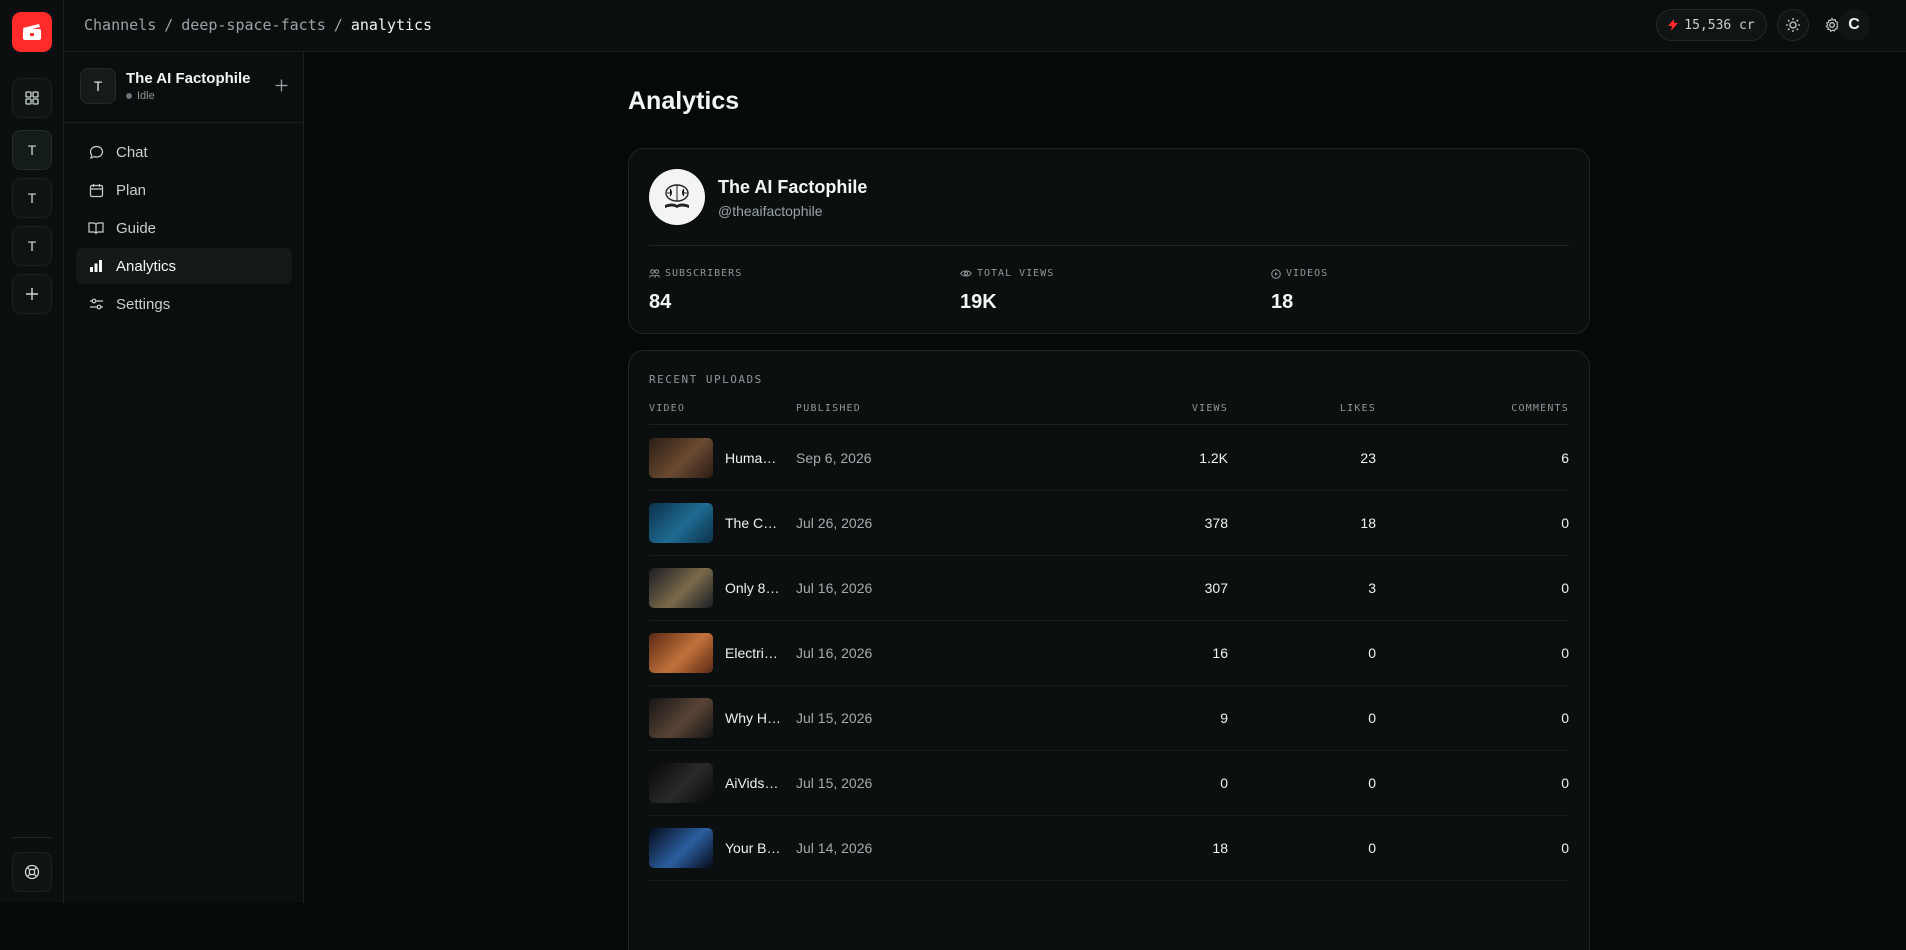 This screenshot has width=1906, height=950. Describe the element at coordinates (706, 379) in the screenshot. I see `uploads-title: RECENT UPLOADS` at that location.